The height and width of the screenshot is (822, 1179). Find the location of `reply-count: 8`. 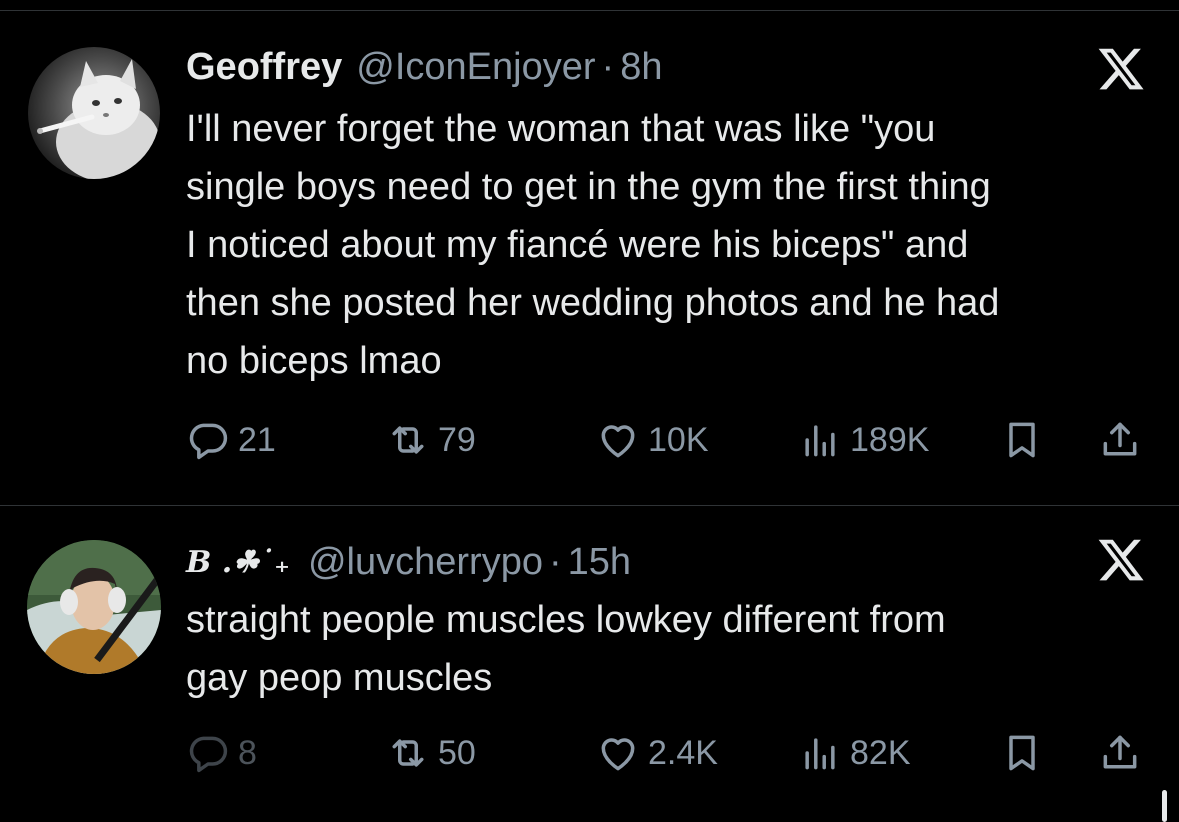

reply-count: 8 is located at coordinates (247, 752).